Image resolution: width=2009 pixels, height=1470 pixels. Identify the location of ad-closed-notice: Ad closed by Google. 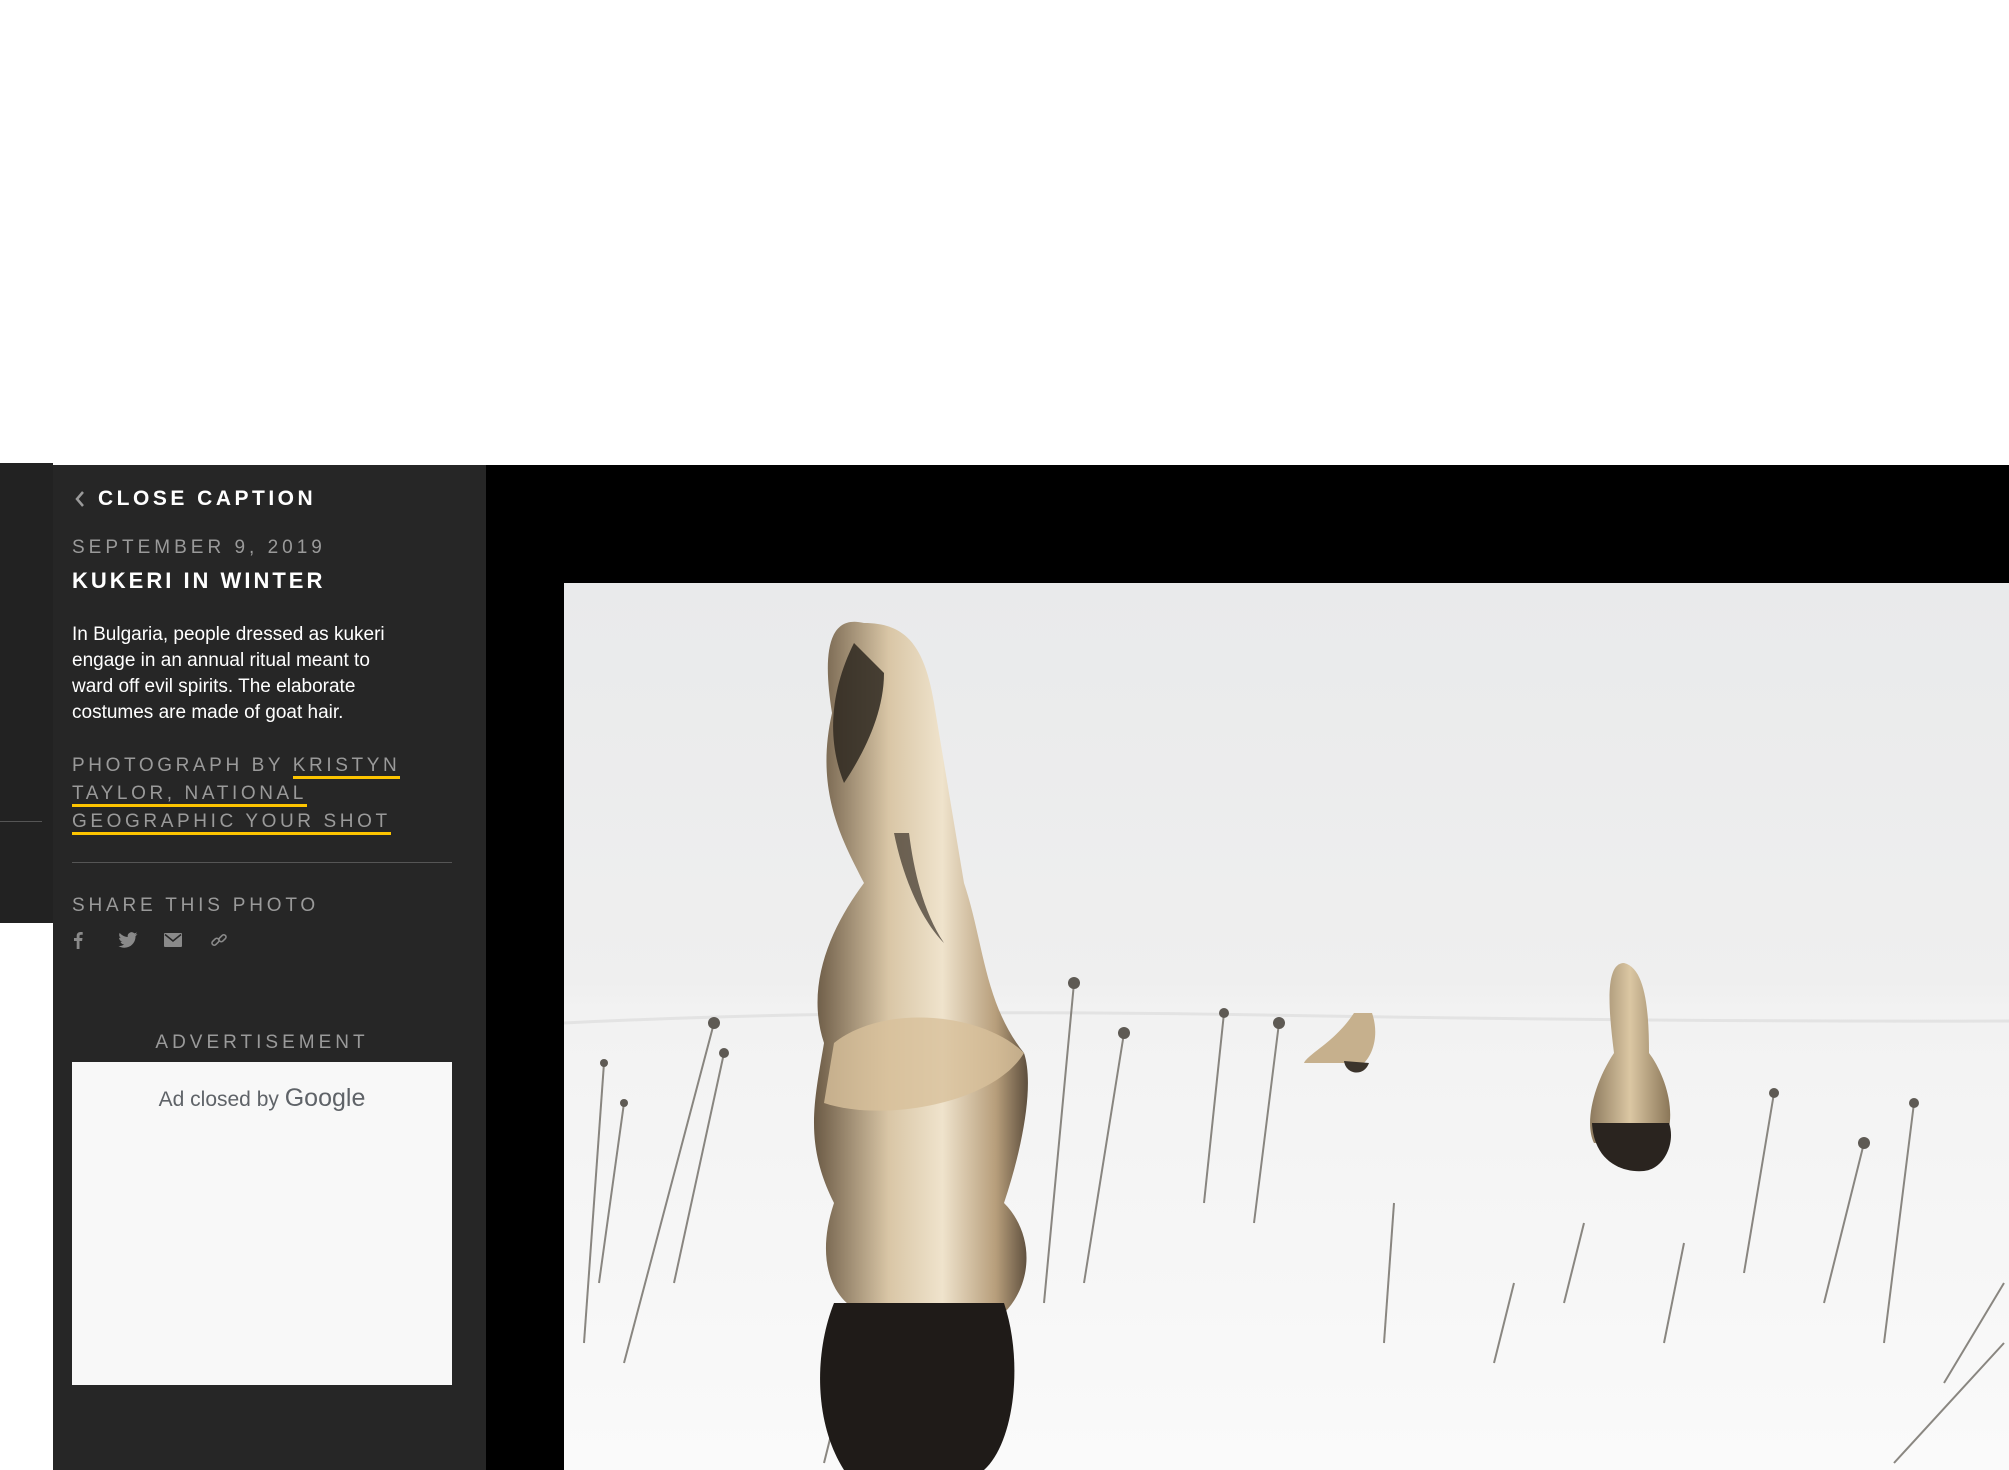
(262, 1098).